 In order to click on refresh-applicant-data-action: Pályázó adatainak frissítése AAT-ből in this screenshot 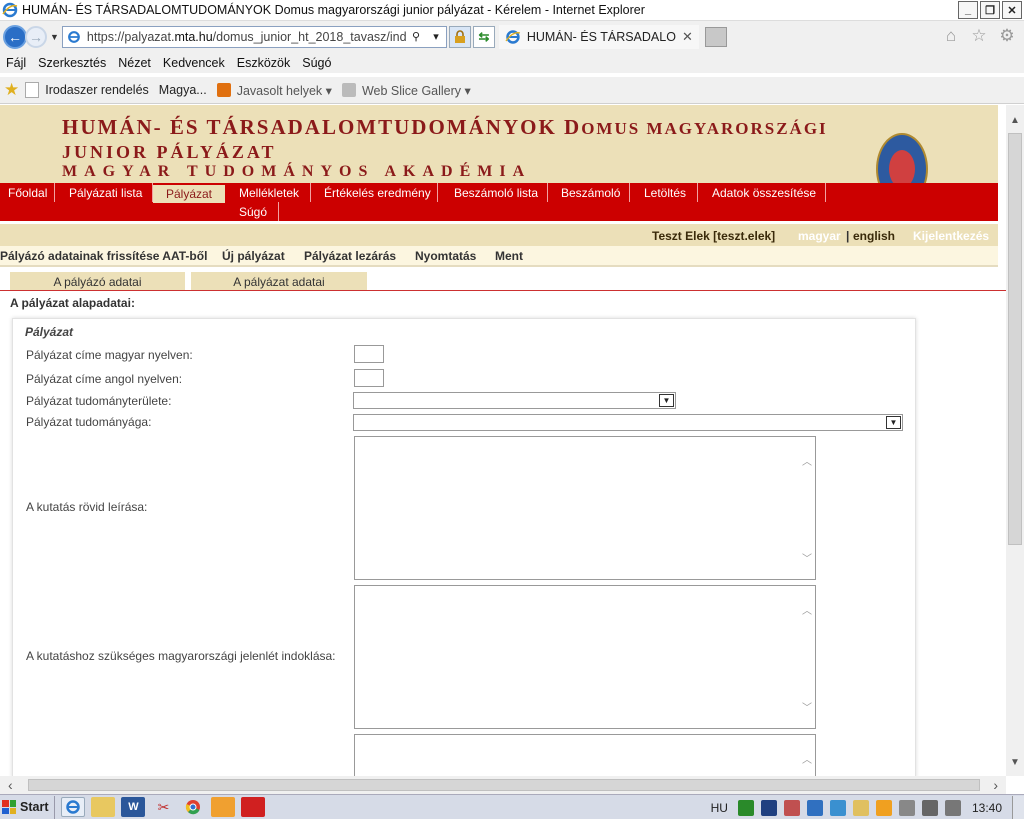, I will do `click(103, 256)`.